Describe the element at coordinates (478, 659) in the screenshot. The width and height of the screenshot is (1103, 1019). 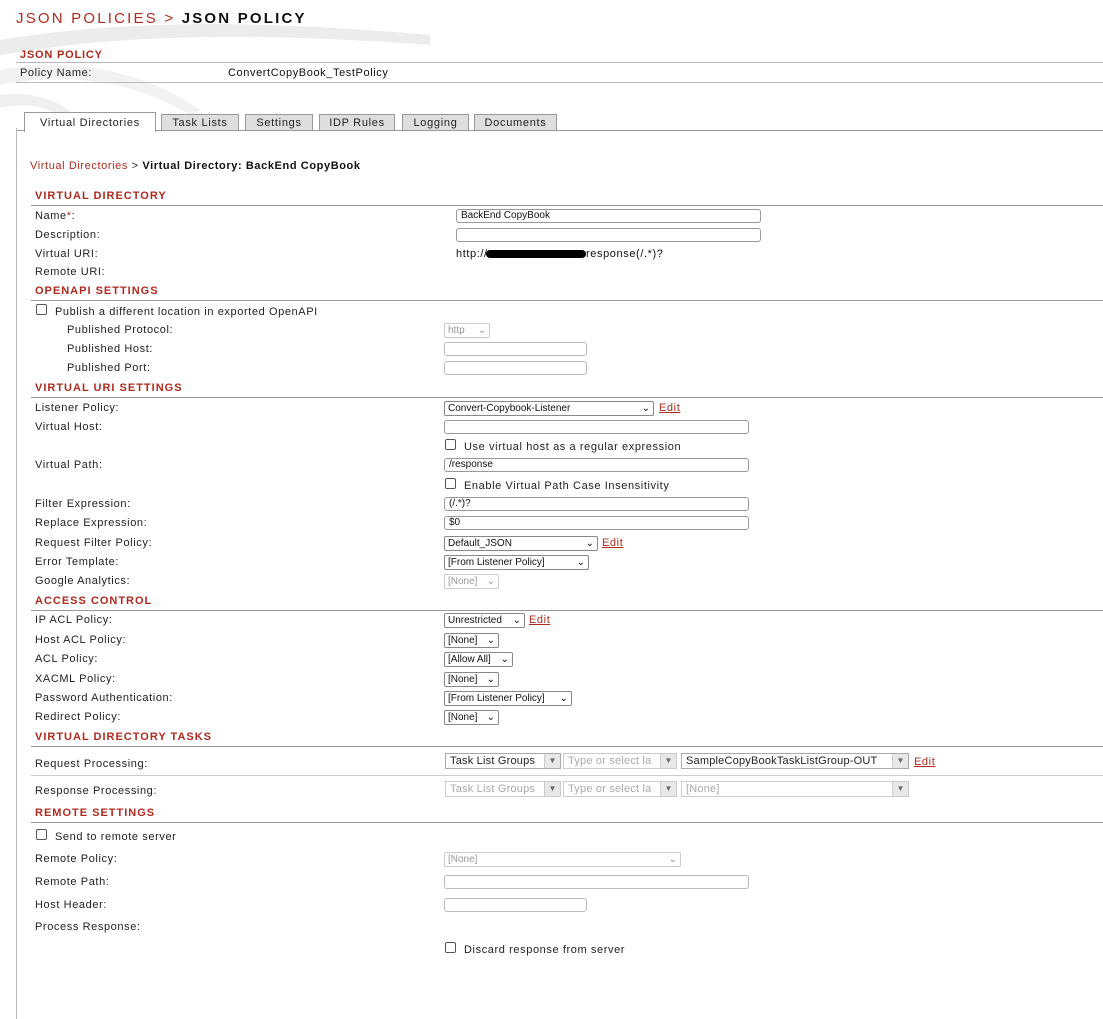
I see `acl-policy-select: [Allow All] ⌄` at that location.